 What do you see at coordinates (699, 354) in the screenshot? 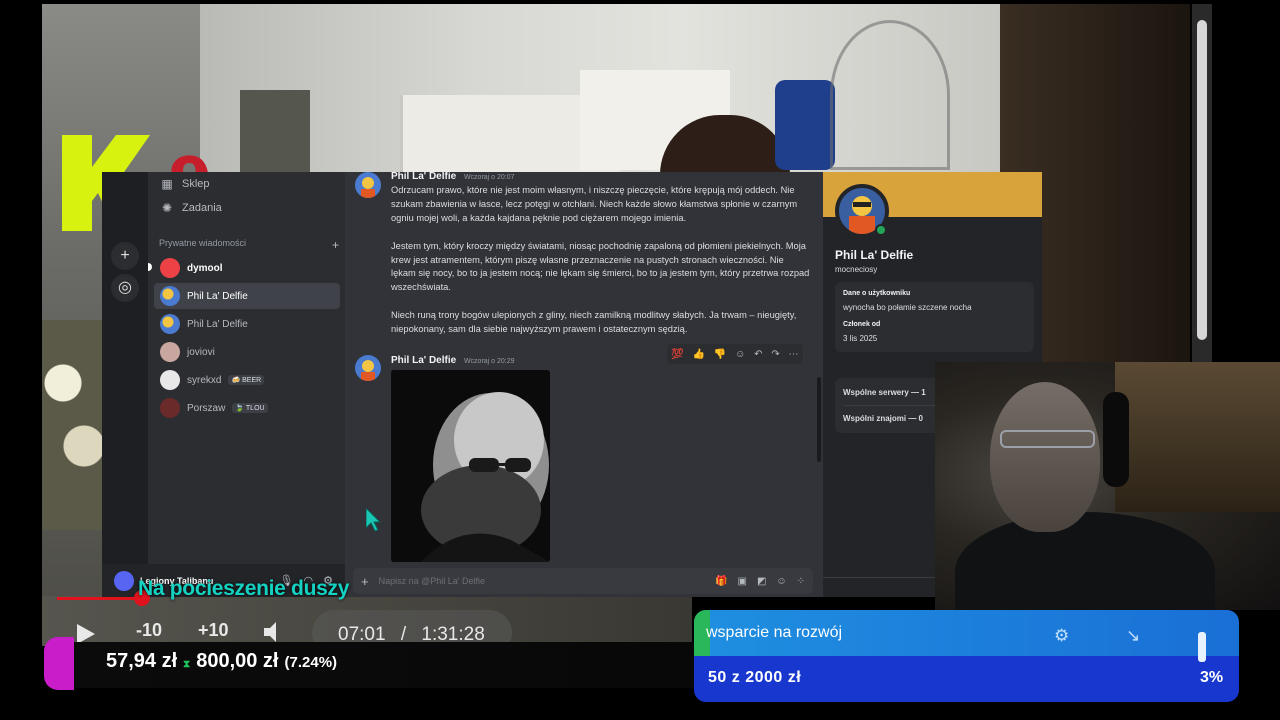
I see `thumbs-up-icon: 👍` at bounding box center [699, 354].